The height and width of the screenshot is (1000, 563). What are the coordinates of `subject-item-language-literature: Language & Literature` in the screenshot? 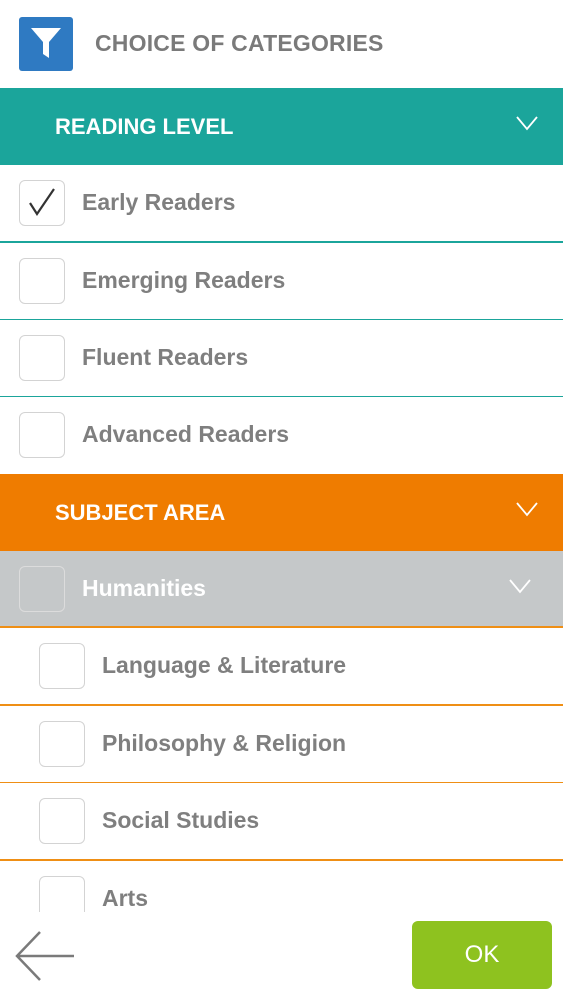 It's located at (281, 667).